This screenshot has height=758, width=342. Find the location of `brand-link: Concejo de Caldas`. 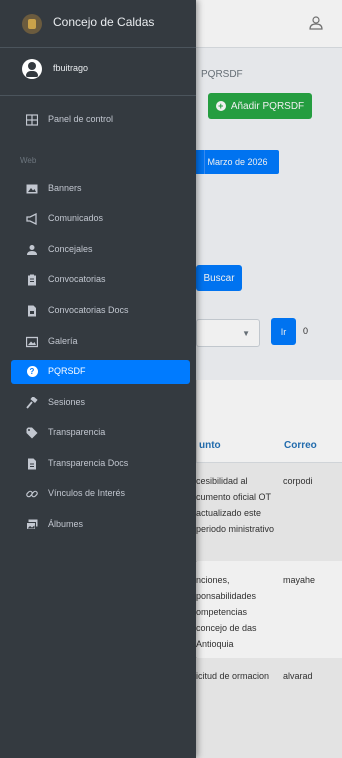

brand-link: Concejo de Caldas is located at coordinates (98, 24).